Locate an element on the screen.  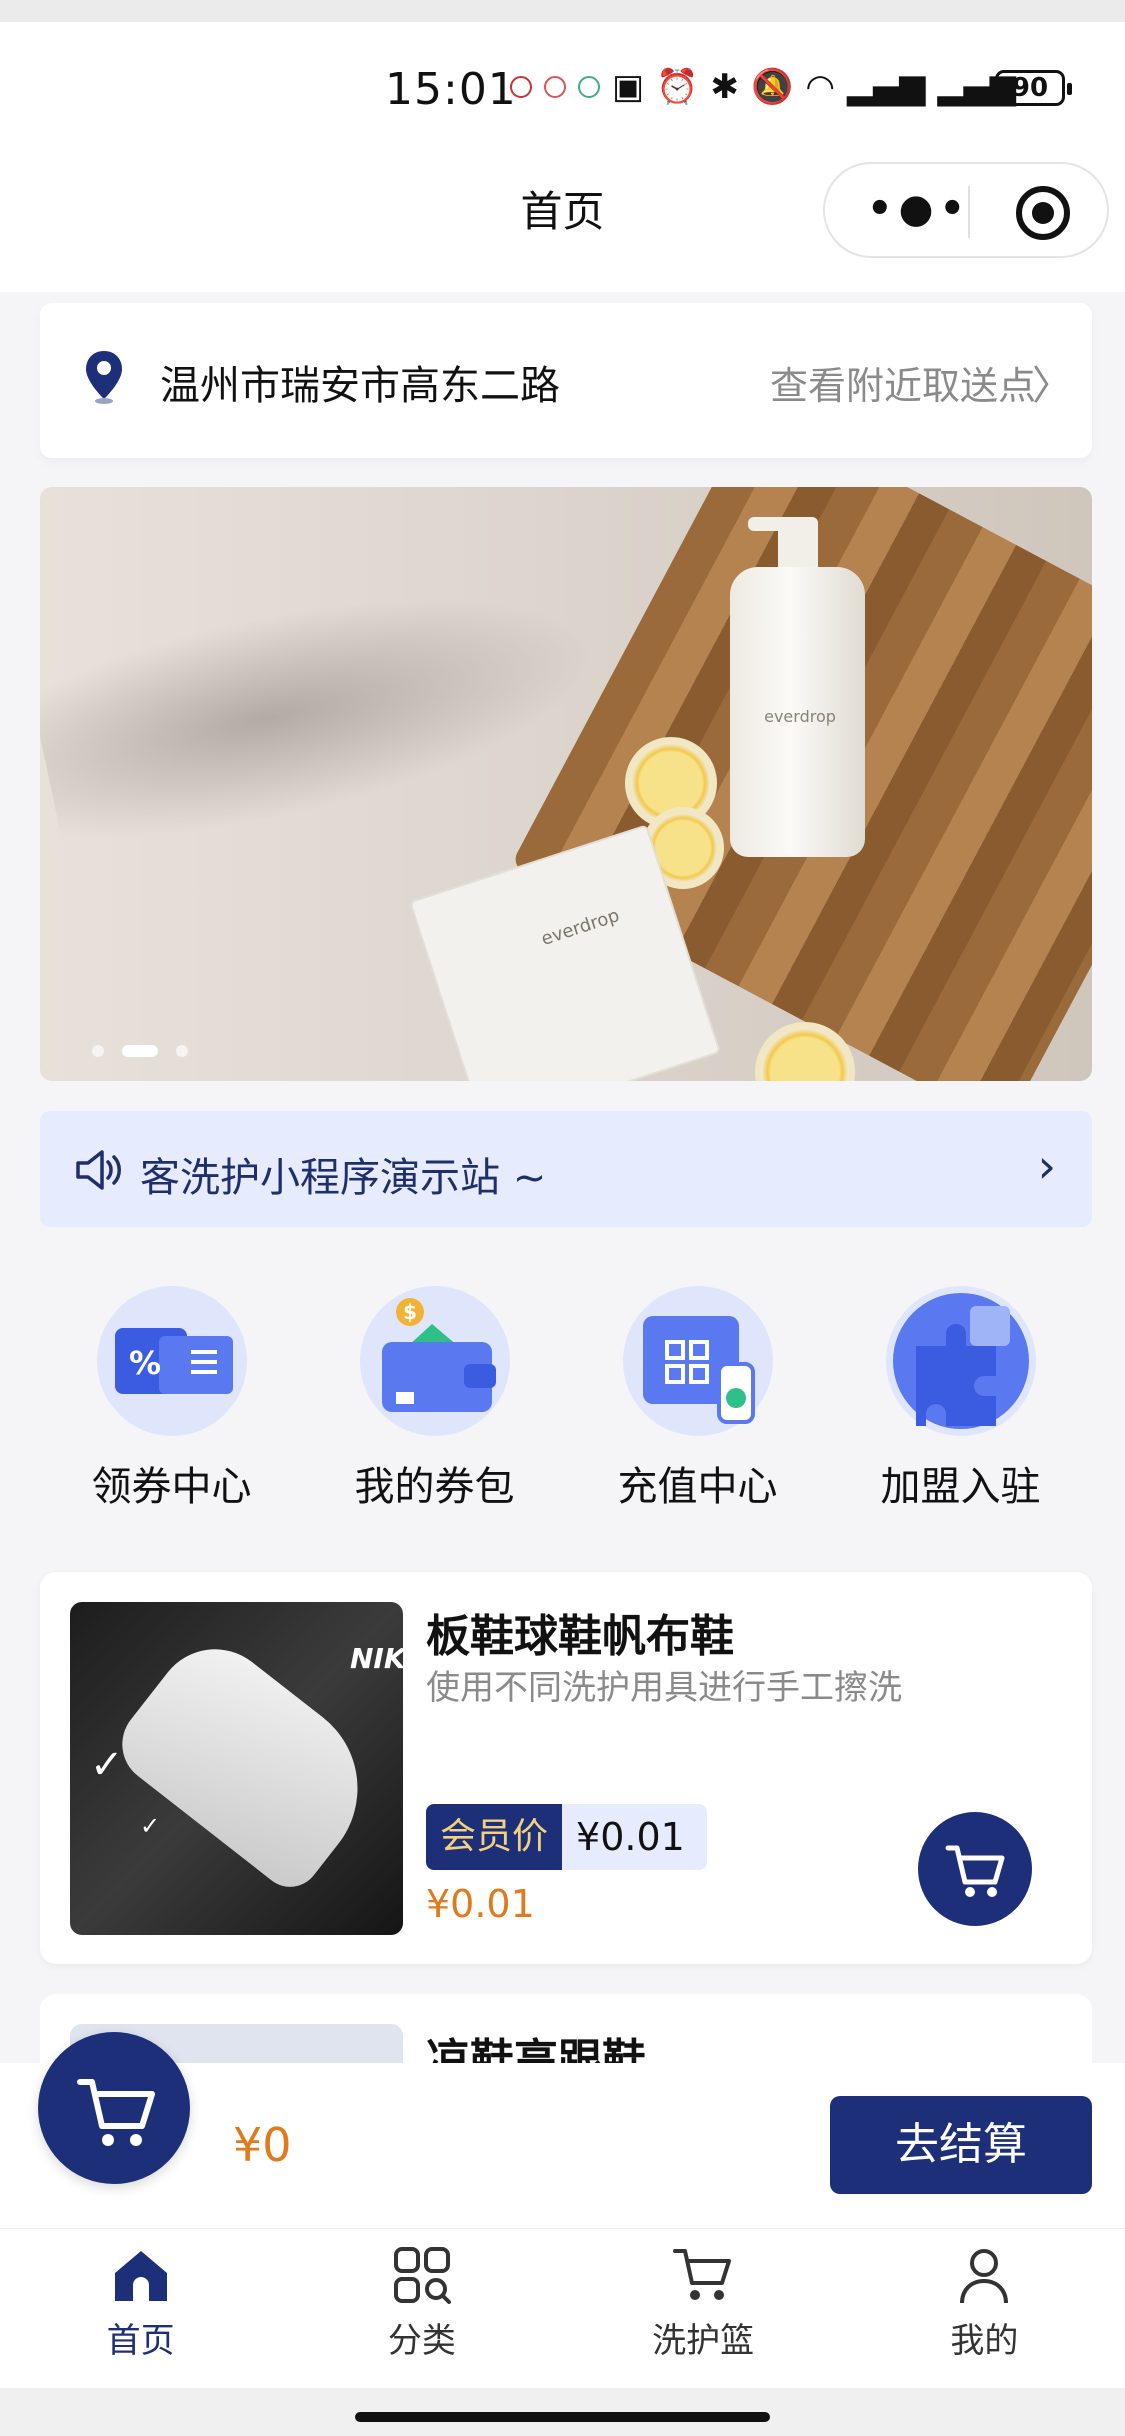
status-icons: ▣ ⏰ ✱ 🔕 ◠ ▂▄▆ ▂▄▆ is located at coordinates (763, 87).